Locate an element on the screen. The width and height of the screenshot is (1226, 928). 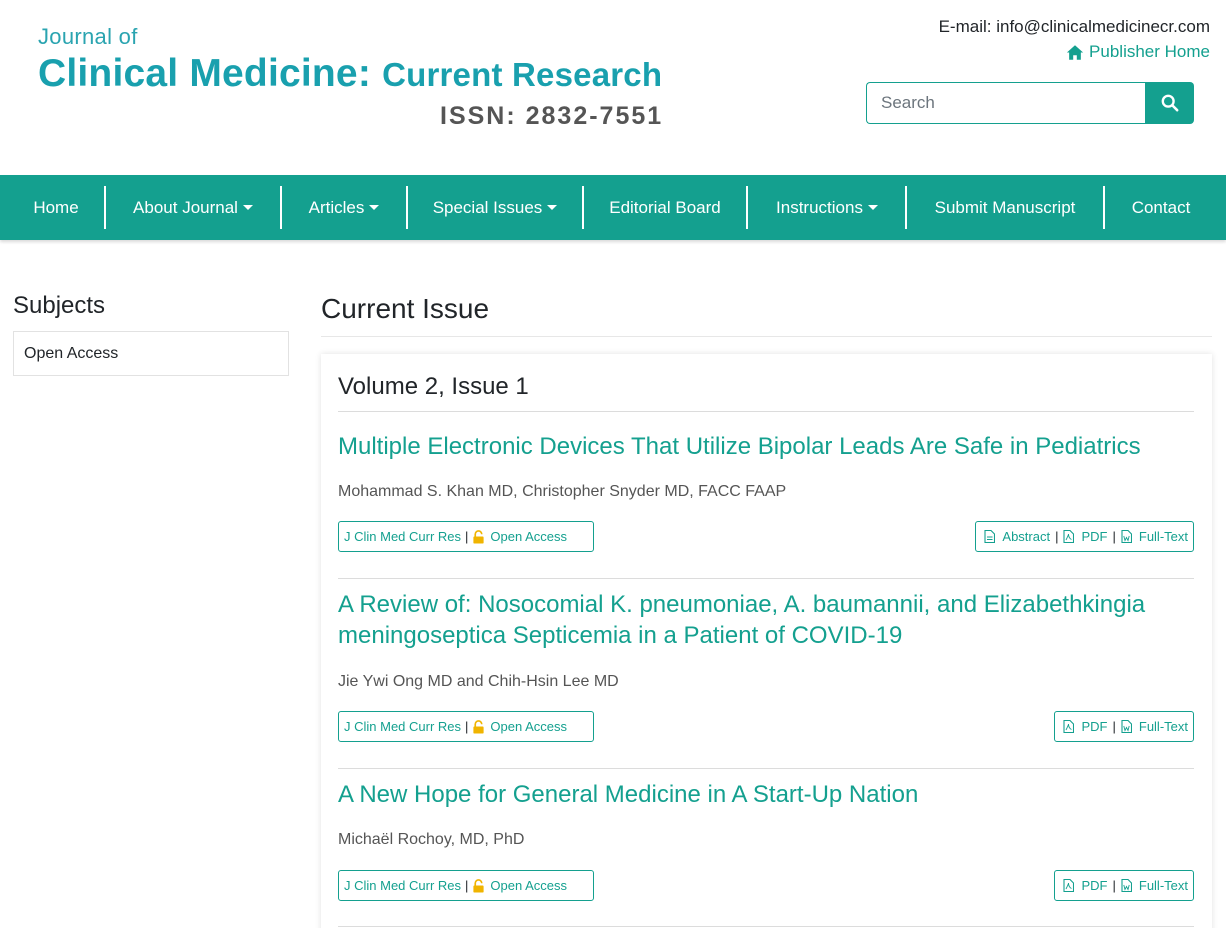
nav-instructions: Instructions is located at coordinates (827, 207).